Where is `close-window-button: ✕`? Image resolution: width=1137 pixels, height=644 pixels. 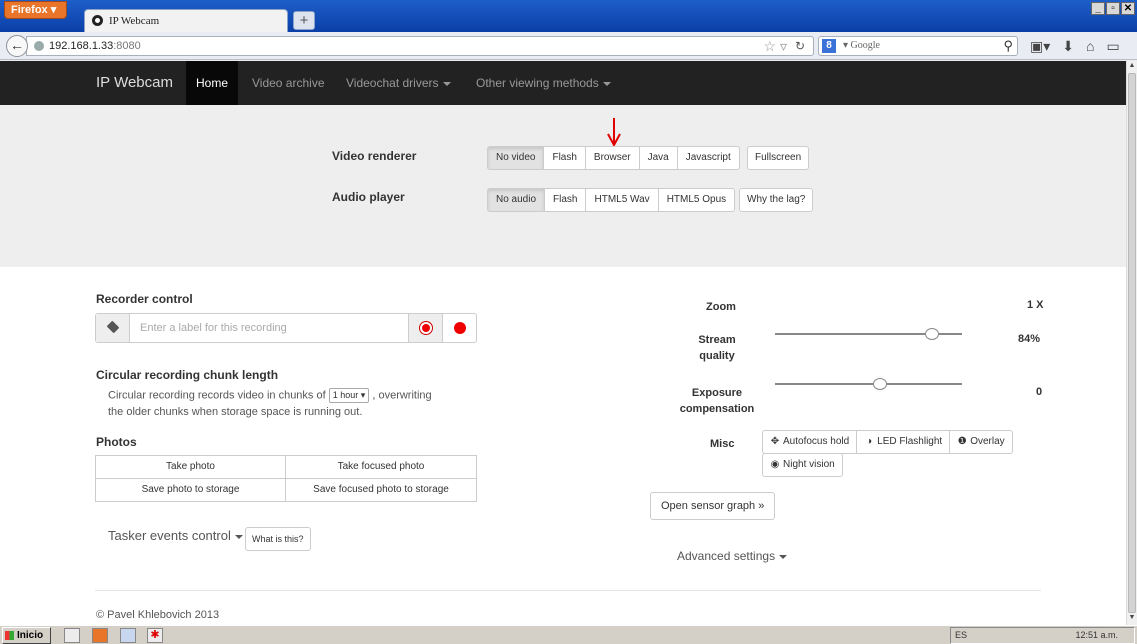
close-window-button: ✕ is located at coordinates (1128, 8).